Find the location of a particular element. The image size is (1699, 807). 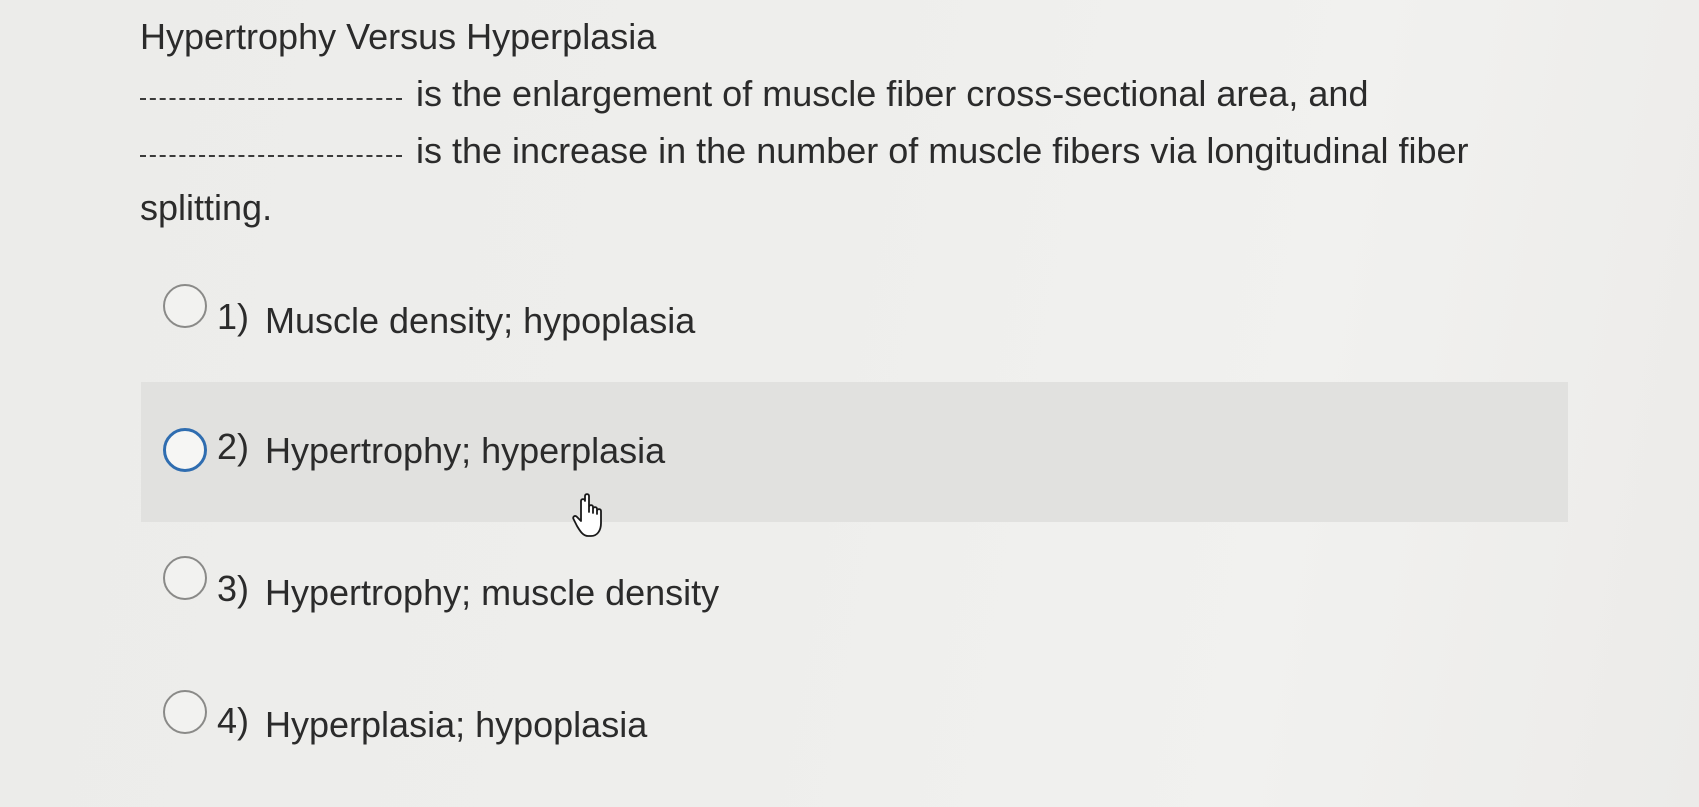

option-number-2: 2) is located at coordinates (233, 446).